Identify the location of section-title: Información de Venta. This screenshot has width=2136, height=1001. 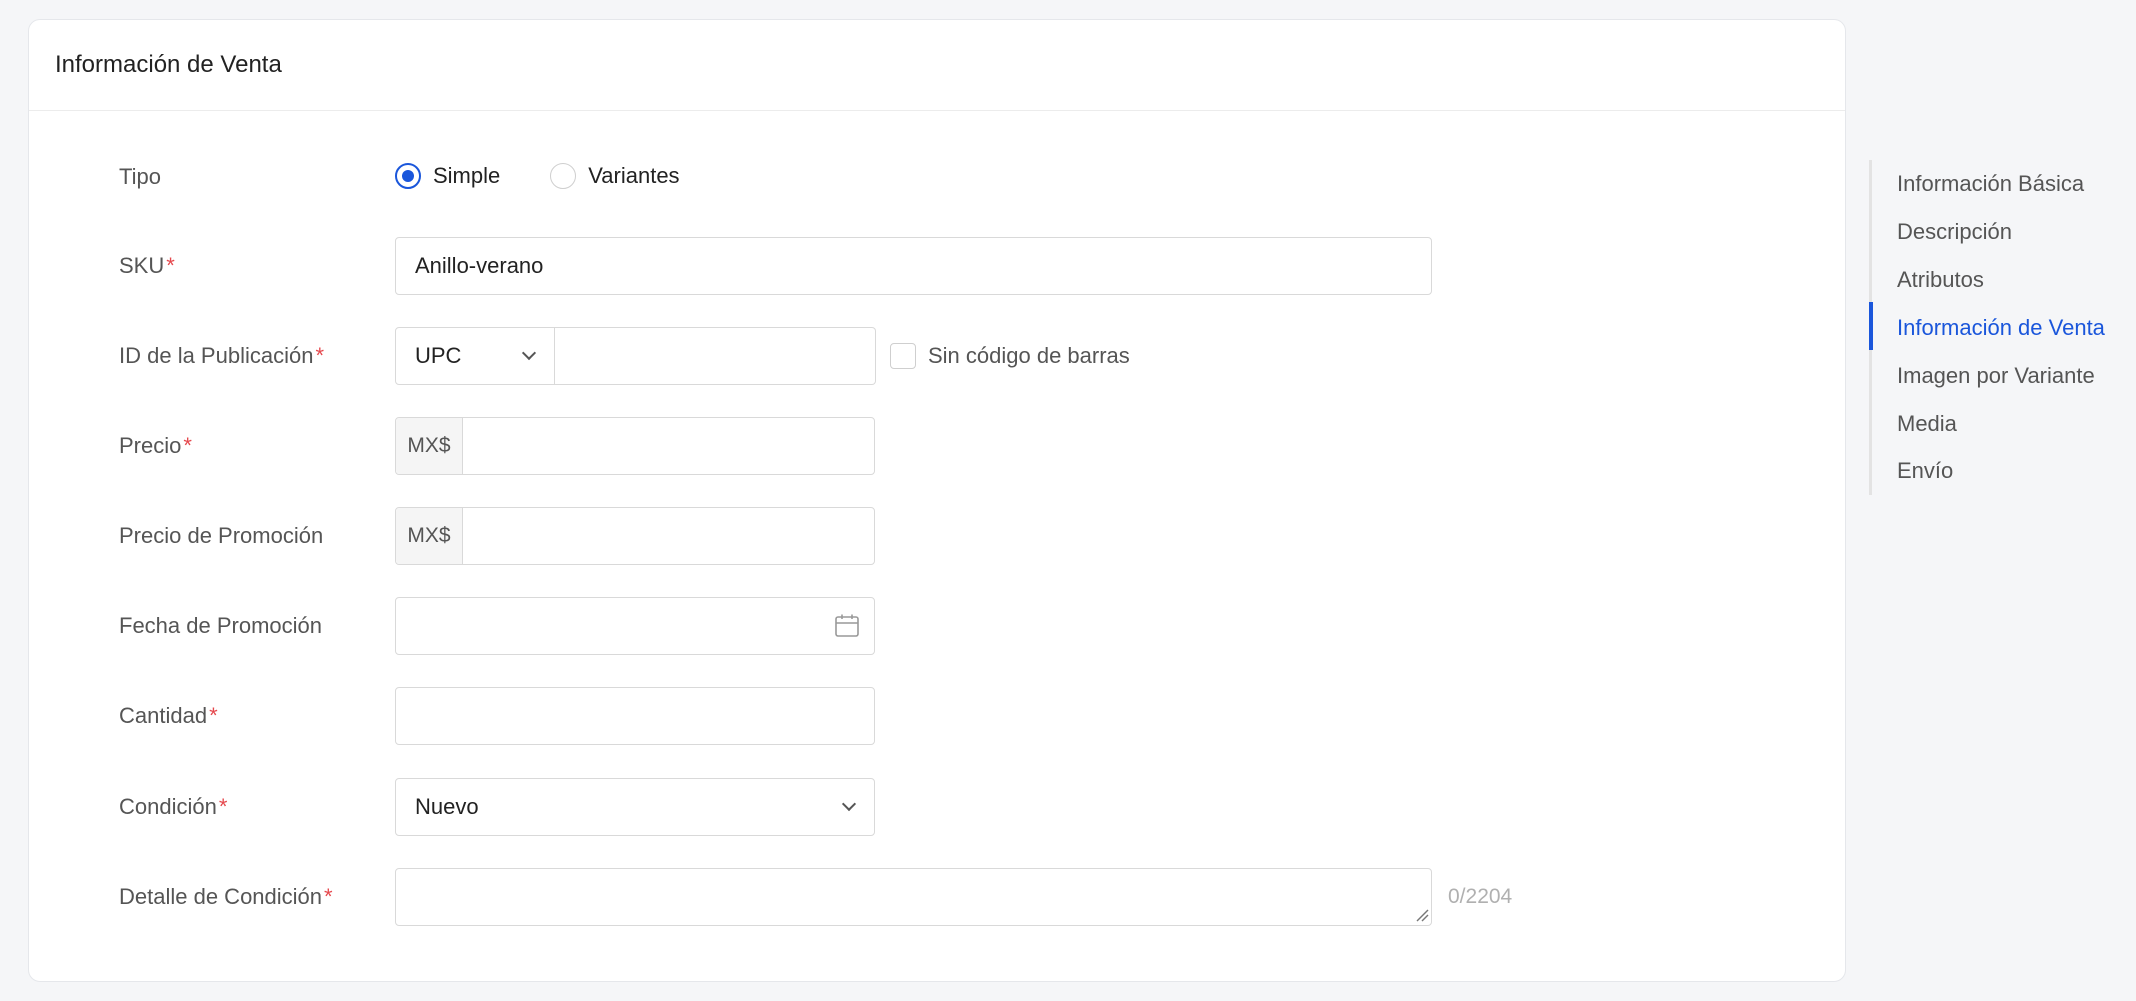
(937, 65).